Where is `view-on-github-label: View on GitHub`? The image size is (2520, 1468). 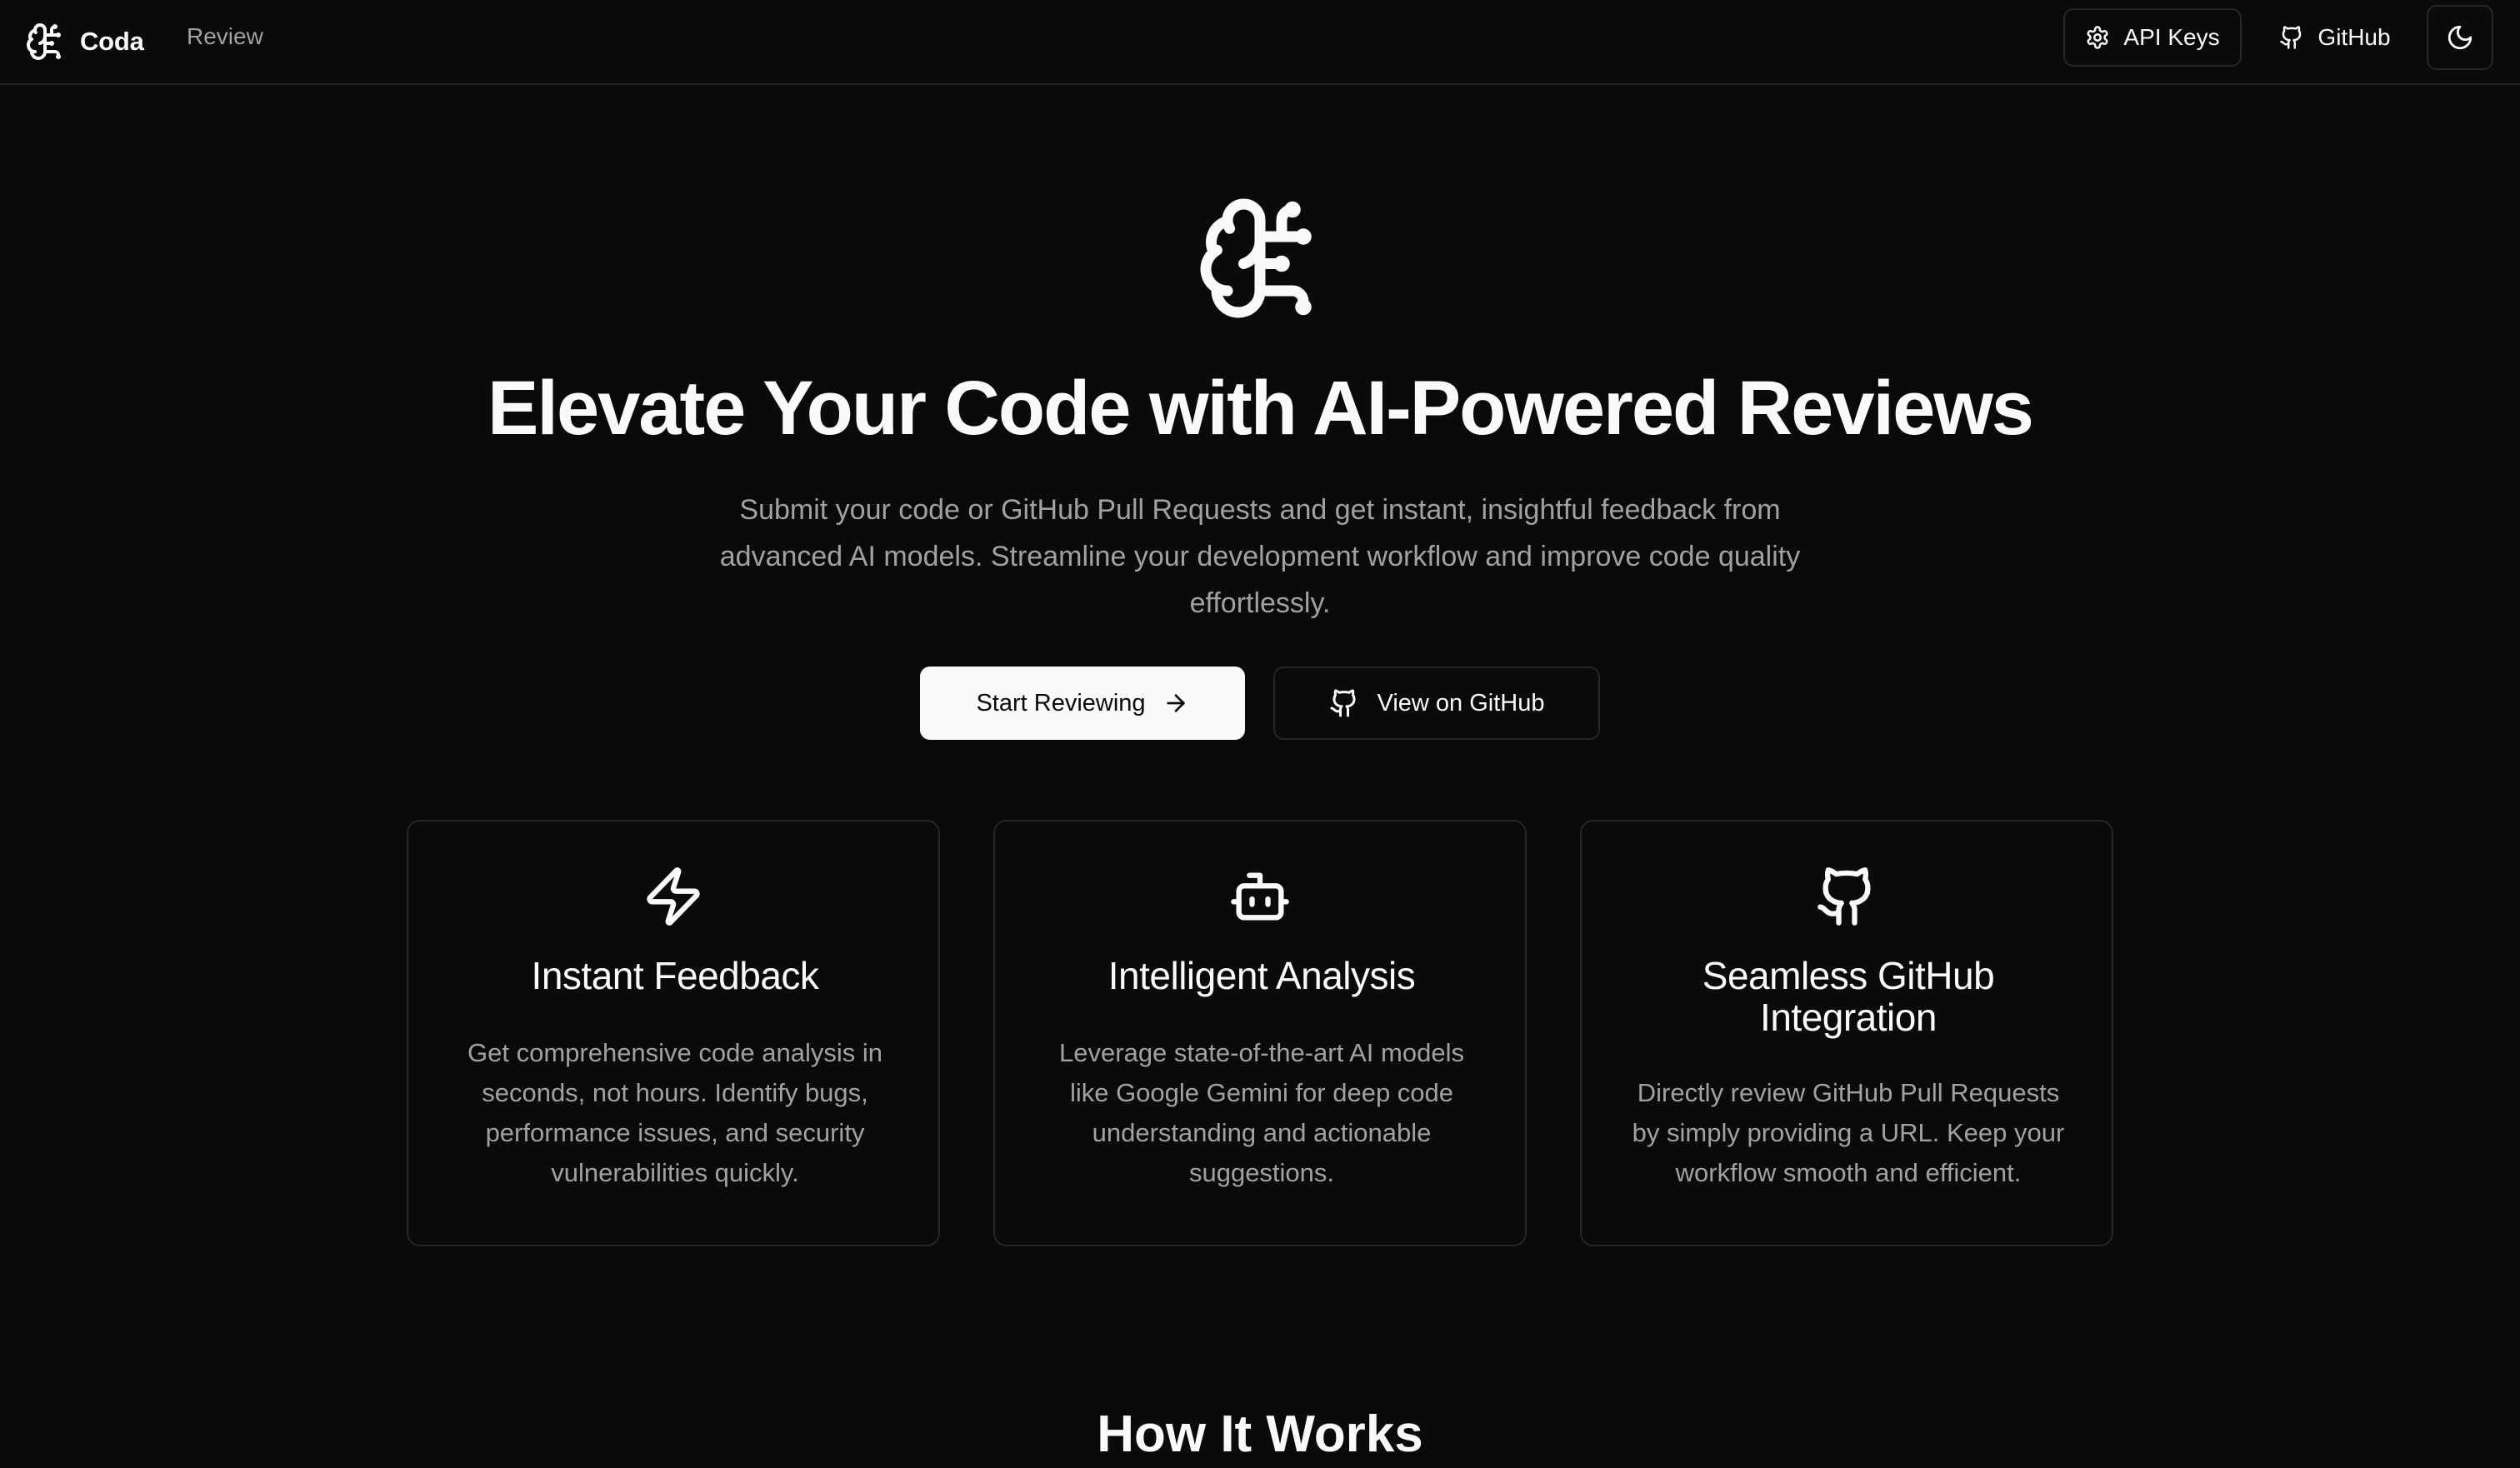 view-on-github-label: View on GitHub is located at coordinates (1461, 703).